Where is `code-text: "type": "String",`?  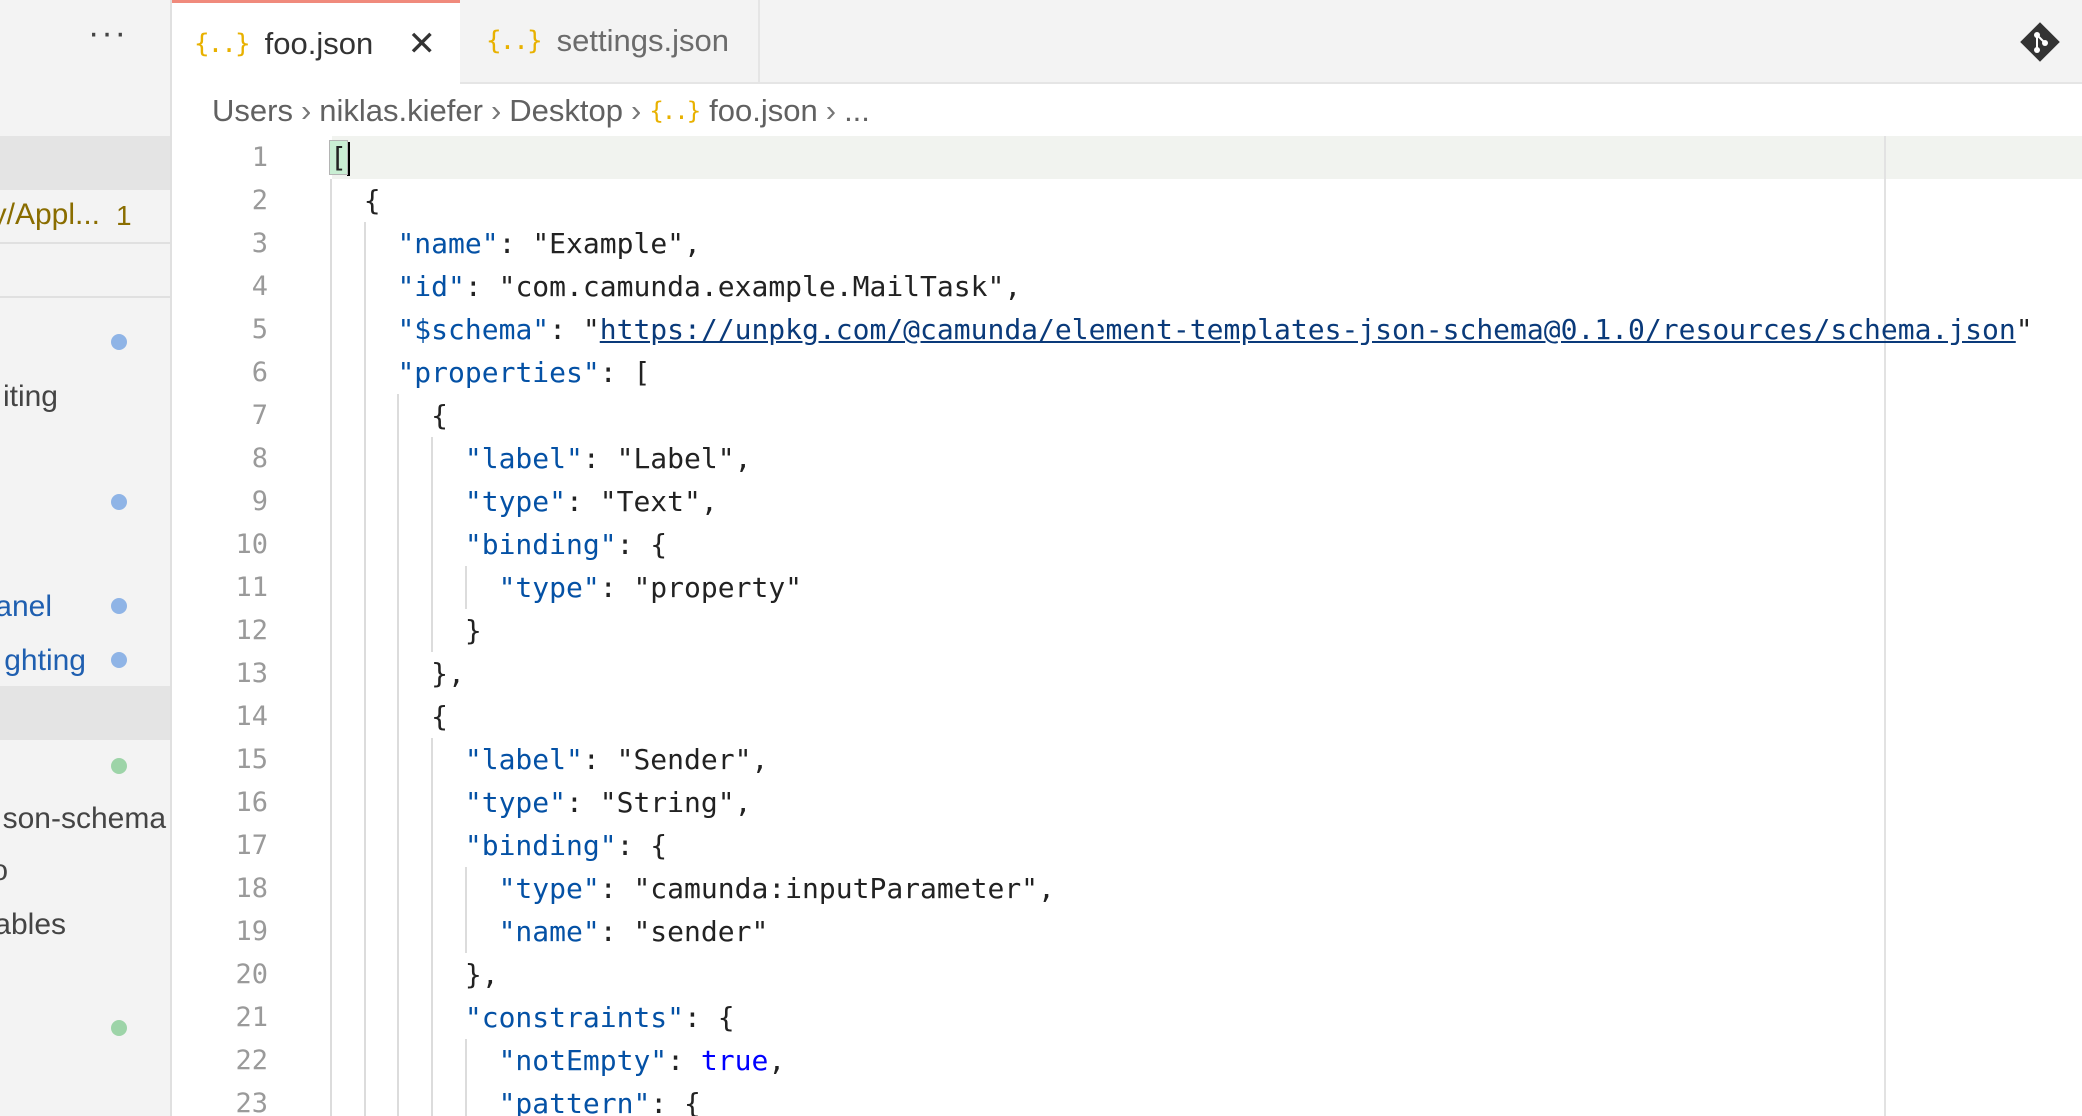 code-text: "type": "String", is located at coordinates (608, 802).